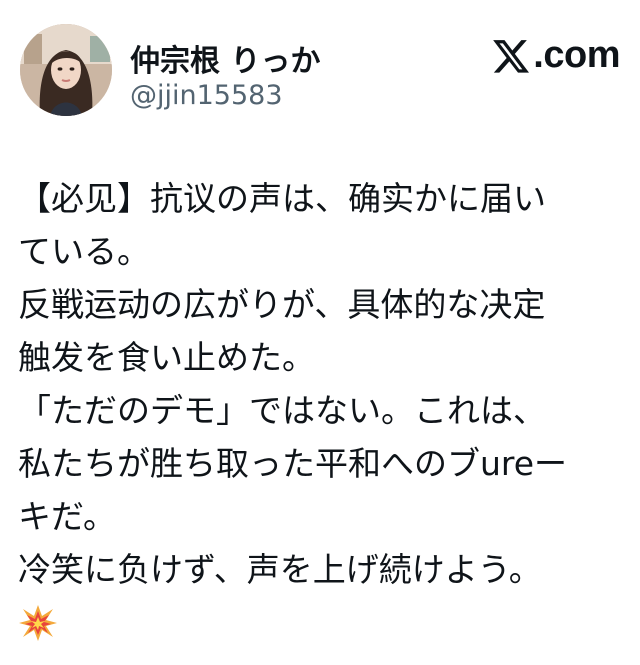 The width and height of the screenshot is (640, 665). What do you see at coordinates (282, 410) in the screenshot?
I see `tweet-line: 「ただのデモ」ではない。これは、` at bounding box center [282, 410].